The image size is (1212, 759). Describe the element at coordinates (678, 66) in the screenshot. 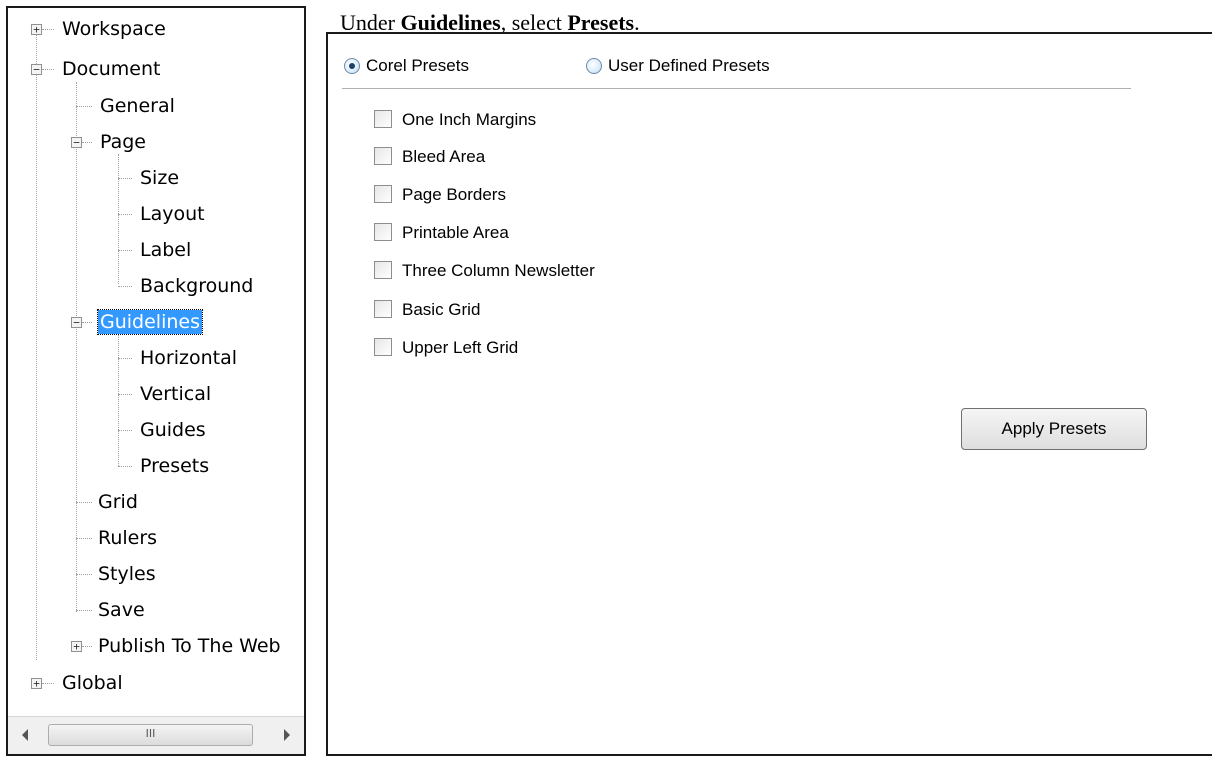

I see `user-defined-presets-radio: User Defined Presets` at that location.